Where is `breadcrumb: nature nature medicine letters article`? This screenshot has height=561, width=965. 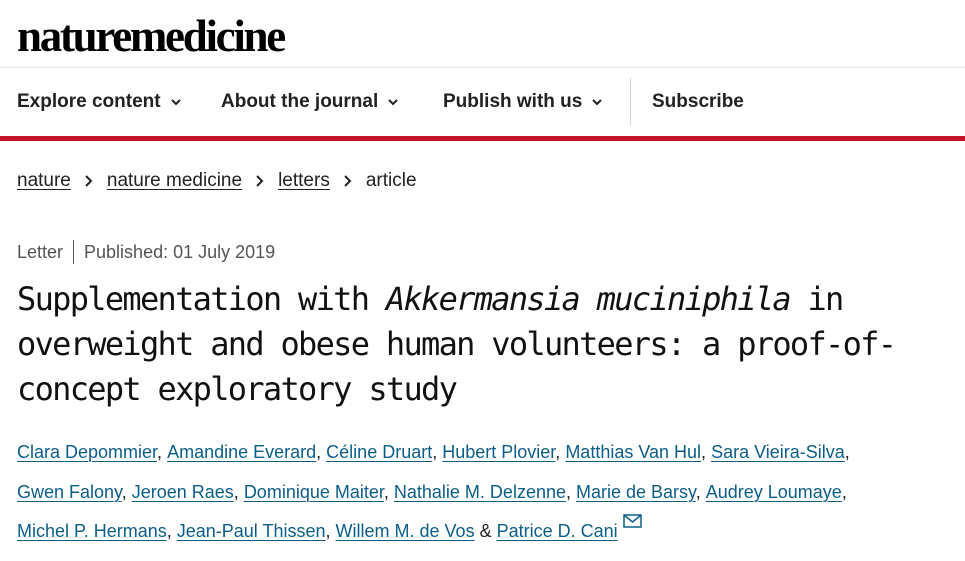 breadcrumb: nature nature medicine letters article is located at coordinates (217, 181).